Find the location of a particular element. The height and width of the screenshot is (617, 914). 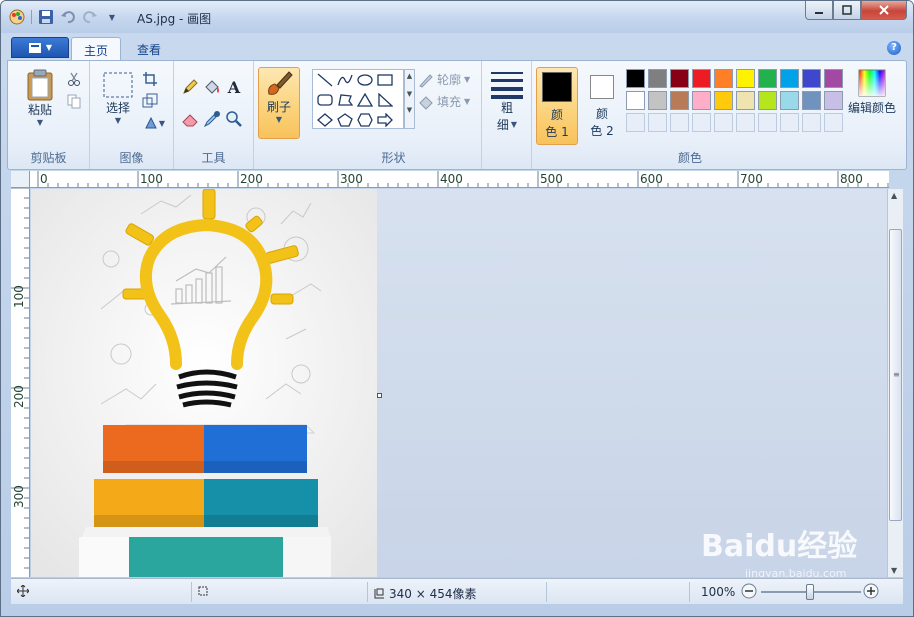

shape-polygon-icon is located at coordinates (345, 100).